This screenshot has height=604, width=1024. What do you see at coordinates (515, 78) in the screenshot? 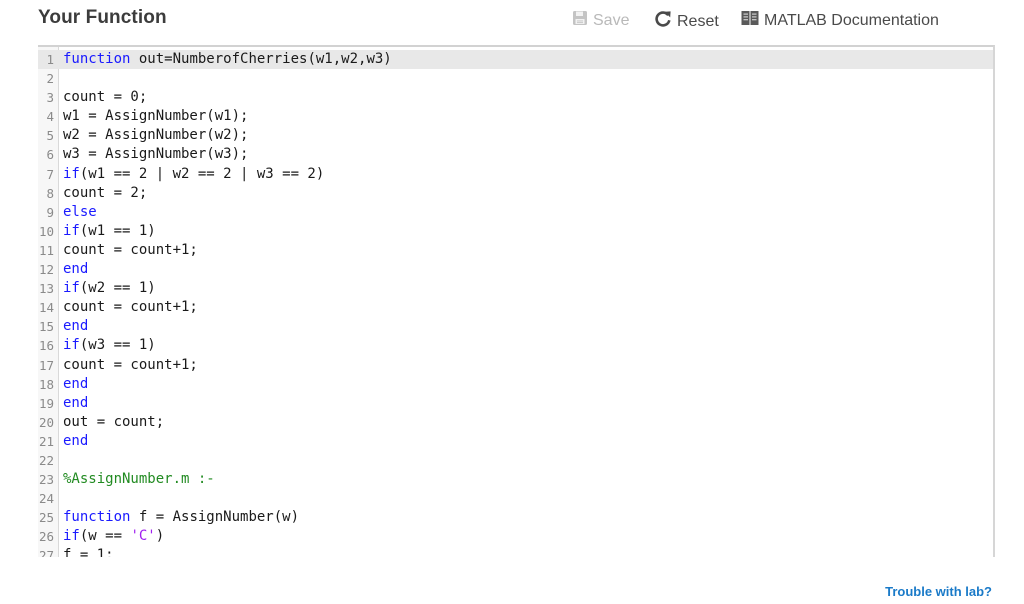
I see `code-line: 2` at bounding box center [515, 78].